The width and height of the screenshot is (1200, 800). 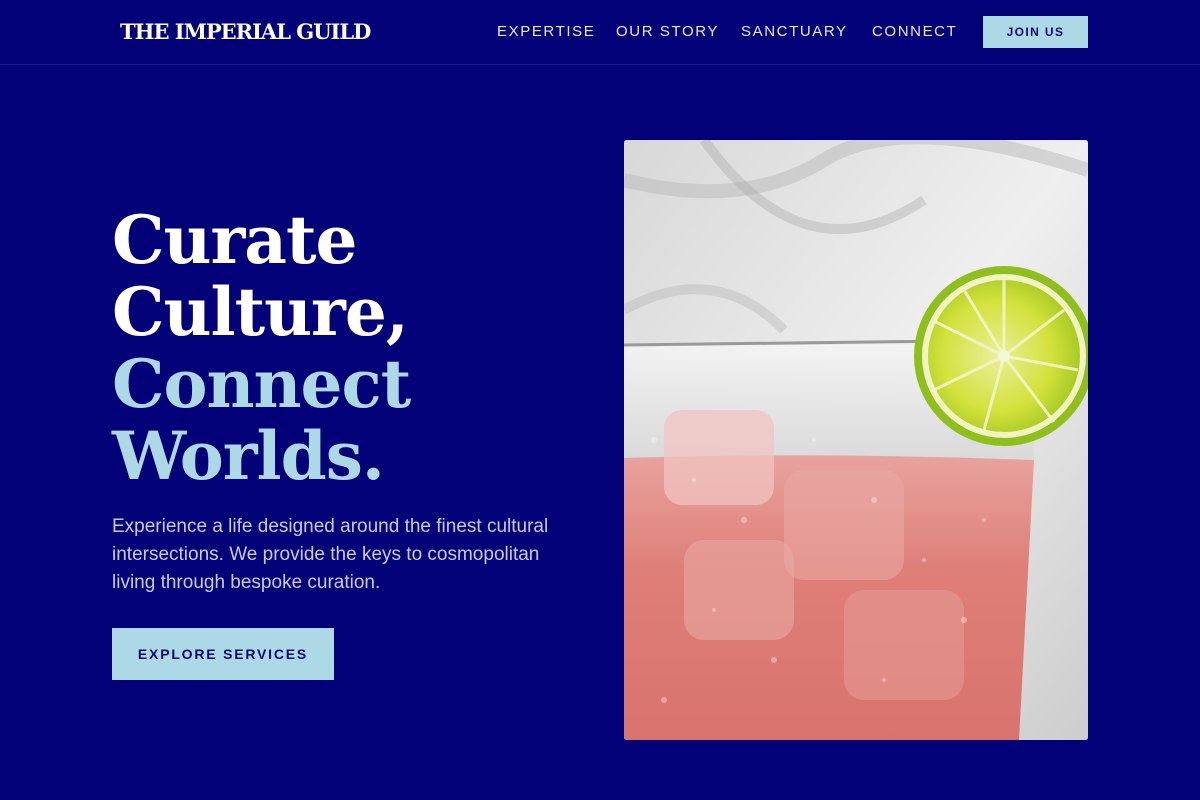 I want to click on nav-item-our-story: OUR STORY, so click(x=667, y=31).